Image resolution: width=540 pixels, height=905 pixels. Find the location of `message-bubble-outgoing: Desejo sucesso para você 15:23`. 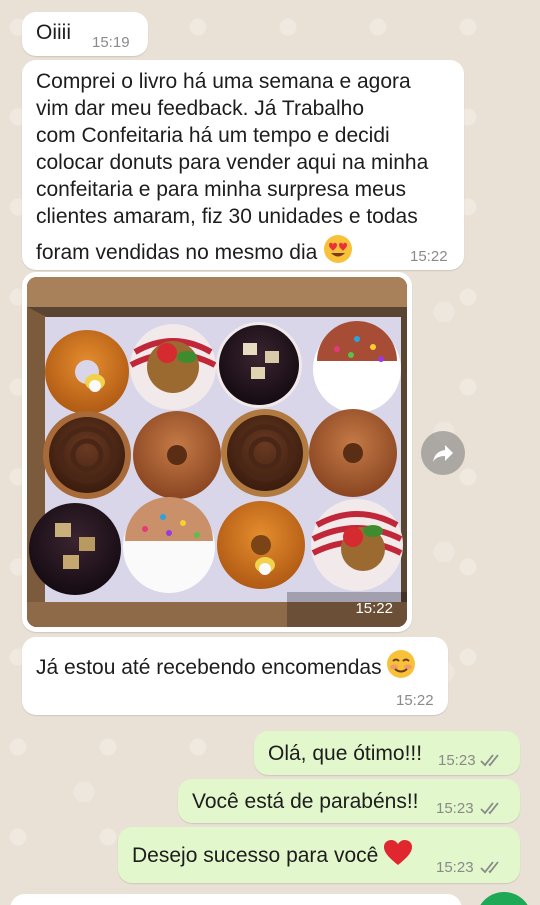

message-bubble-outgoing: Desejo sucesso para você 15:23 is located at coordinates (319, 855).